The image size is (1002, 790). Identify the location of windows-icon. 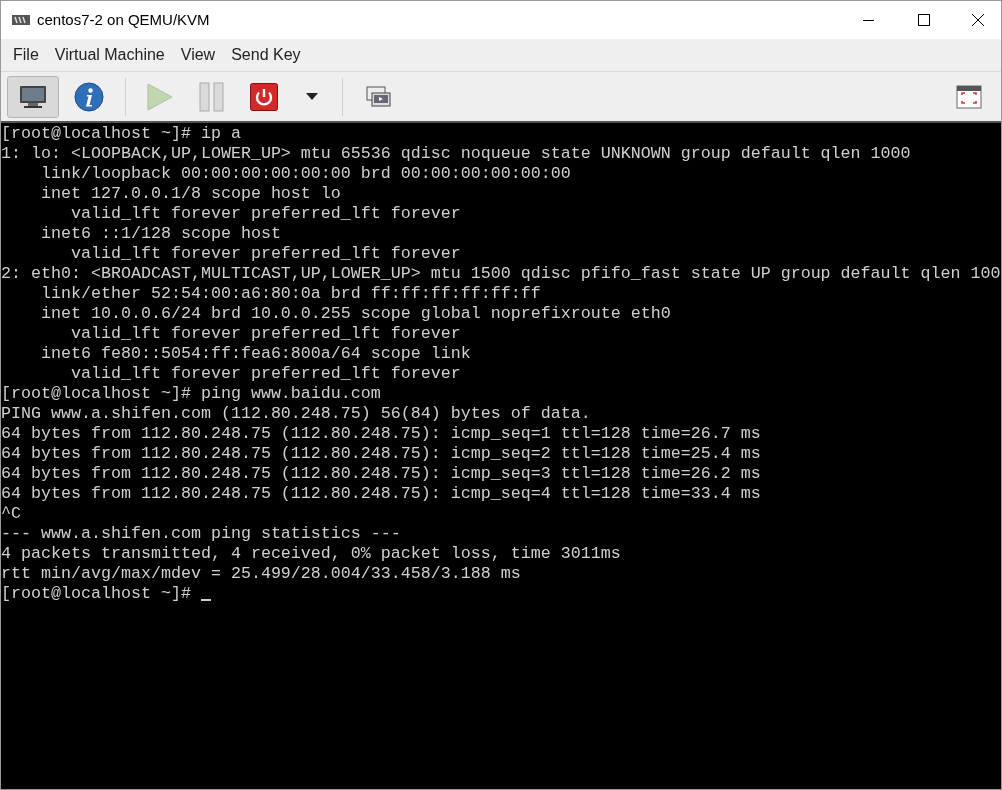
(379, 96).